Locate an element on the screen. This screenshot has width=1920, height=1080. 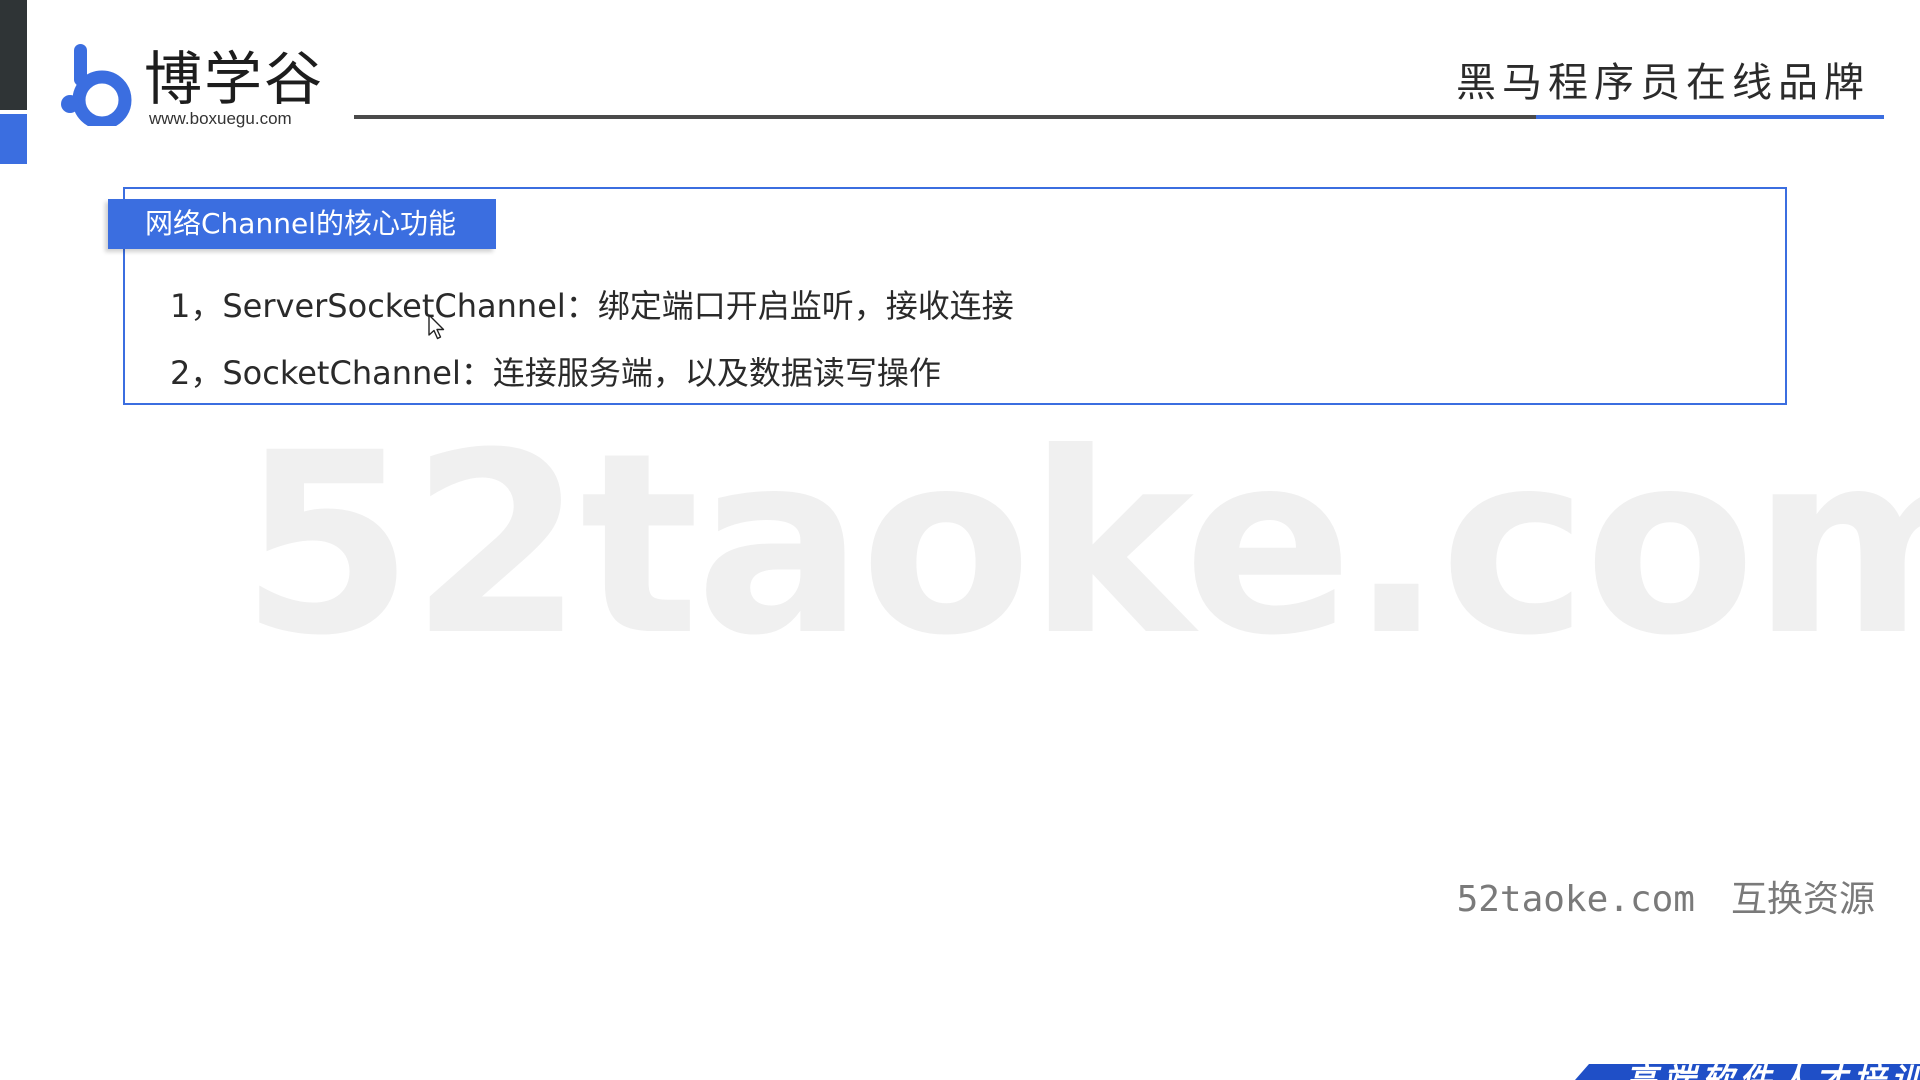
boxuegu-logo-icon is located at coordinates (96, 85).